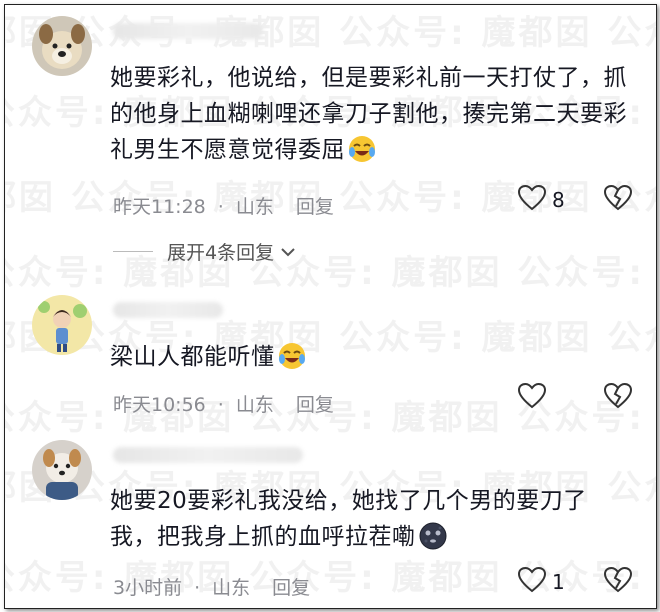 Image resolution: width=660 pixels, height=612 pixels. Describe the element at coordinates (348, 519) in the screenshot. I see `comment-text-content: 她要20要彩礼我没给，她找了几个男的要刀了我，把我身上抓的血呼拉茬嘞` at that location.